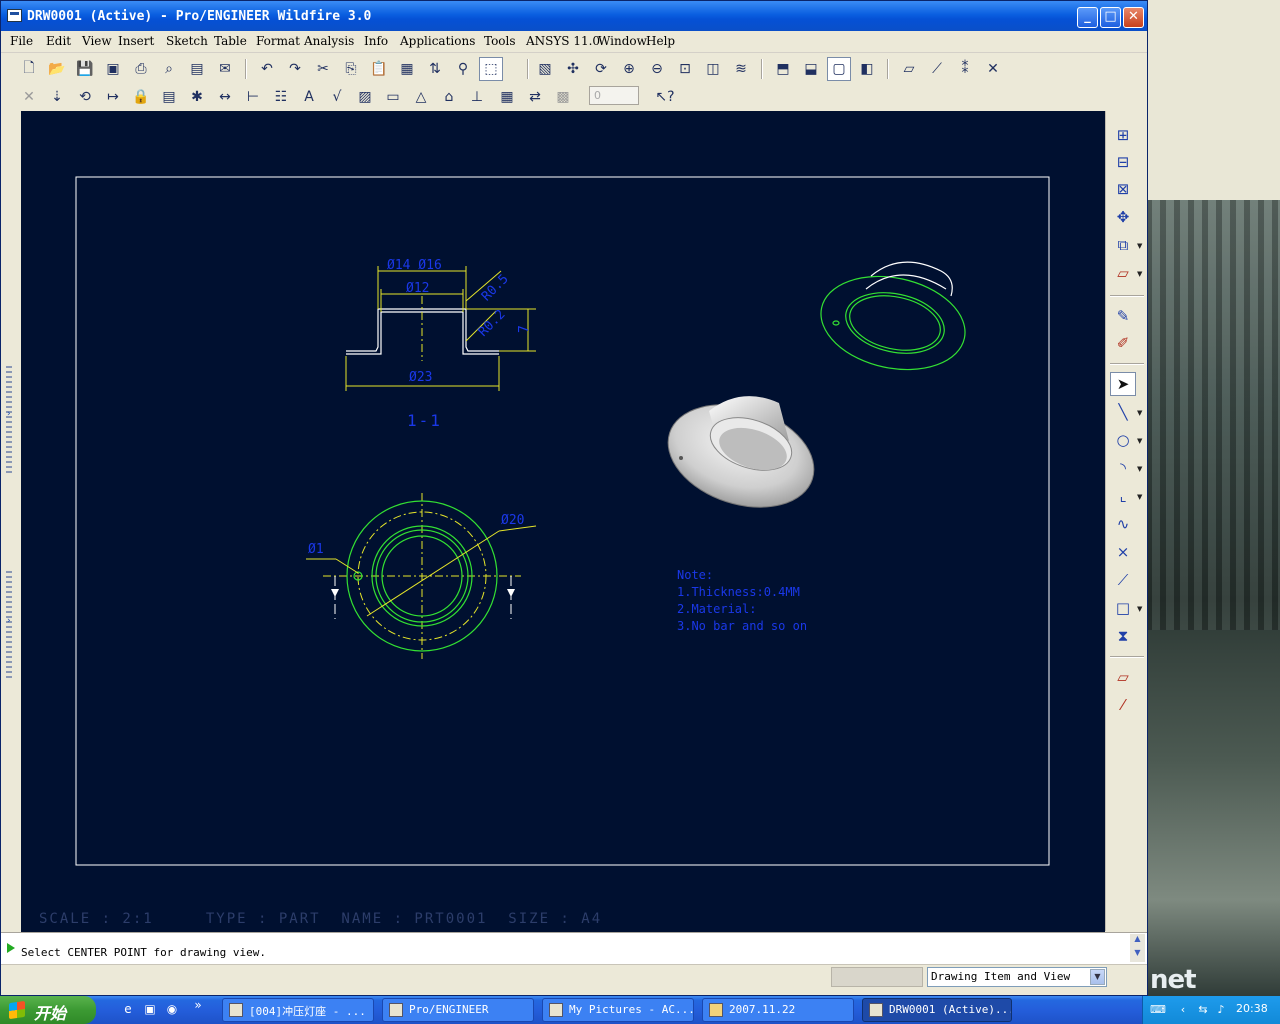  I want to click on menu-edit: Edit, so click(58, 41).